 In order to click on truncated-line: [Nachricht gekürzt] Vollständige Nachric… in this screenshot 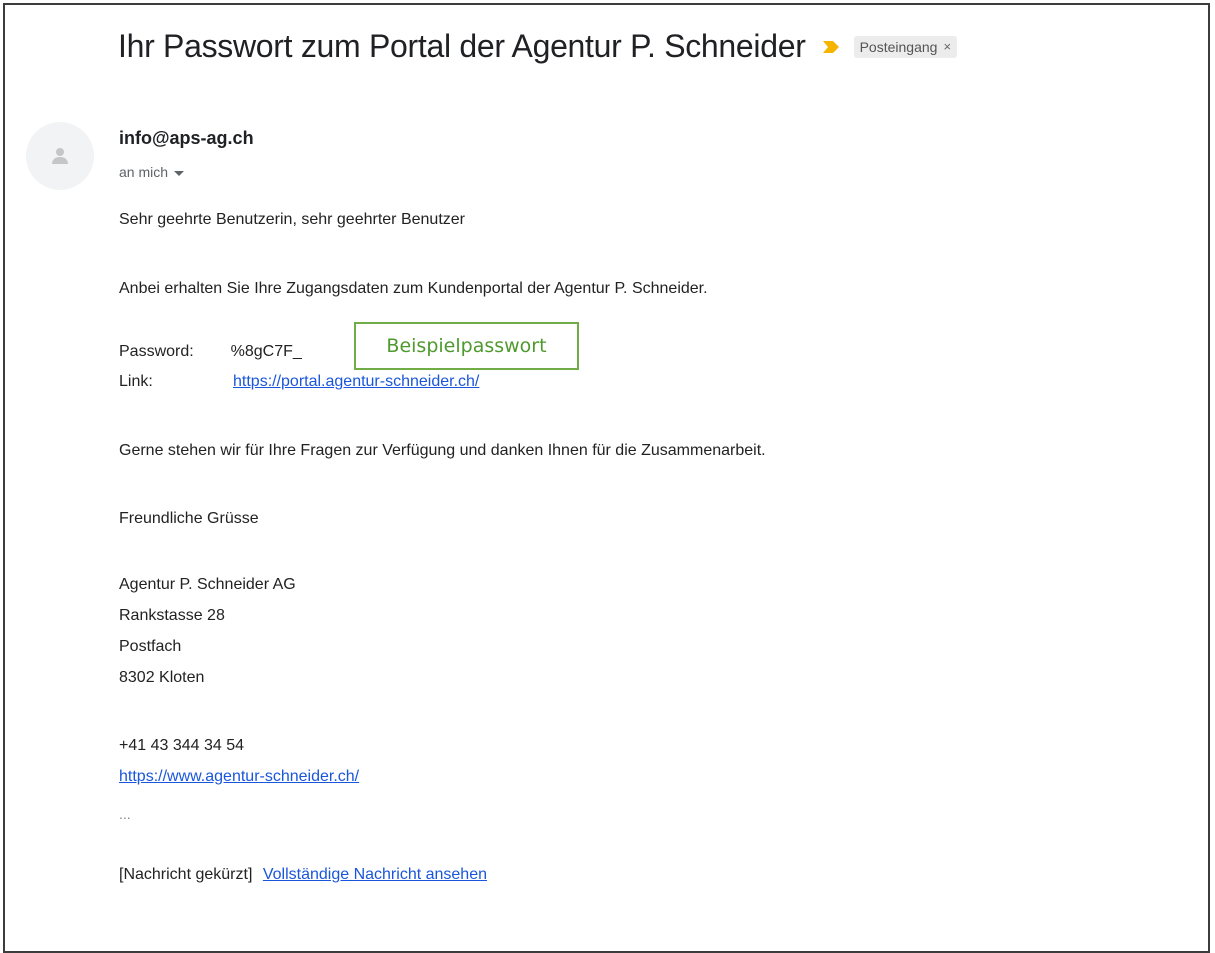, I will do `click(303, 875)`.